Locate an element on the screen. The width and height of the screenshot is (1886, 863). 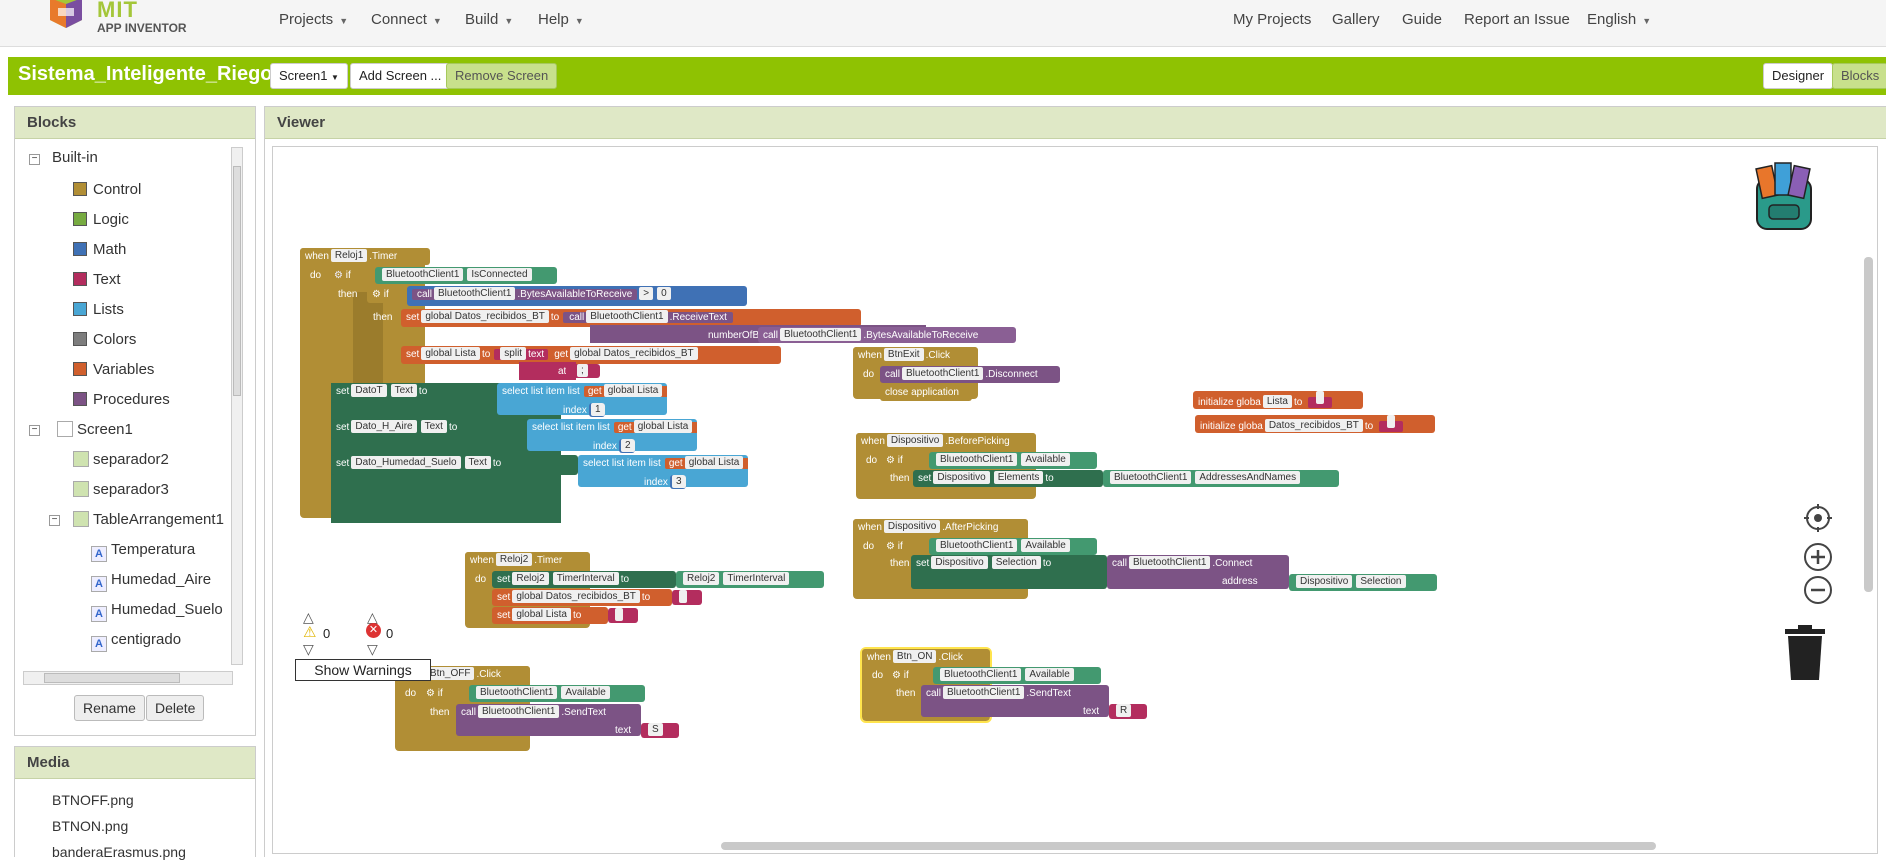
set-timerinterval: set Reloj2 TimerInterval to is located at coordinates (584, 579).